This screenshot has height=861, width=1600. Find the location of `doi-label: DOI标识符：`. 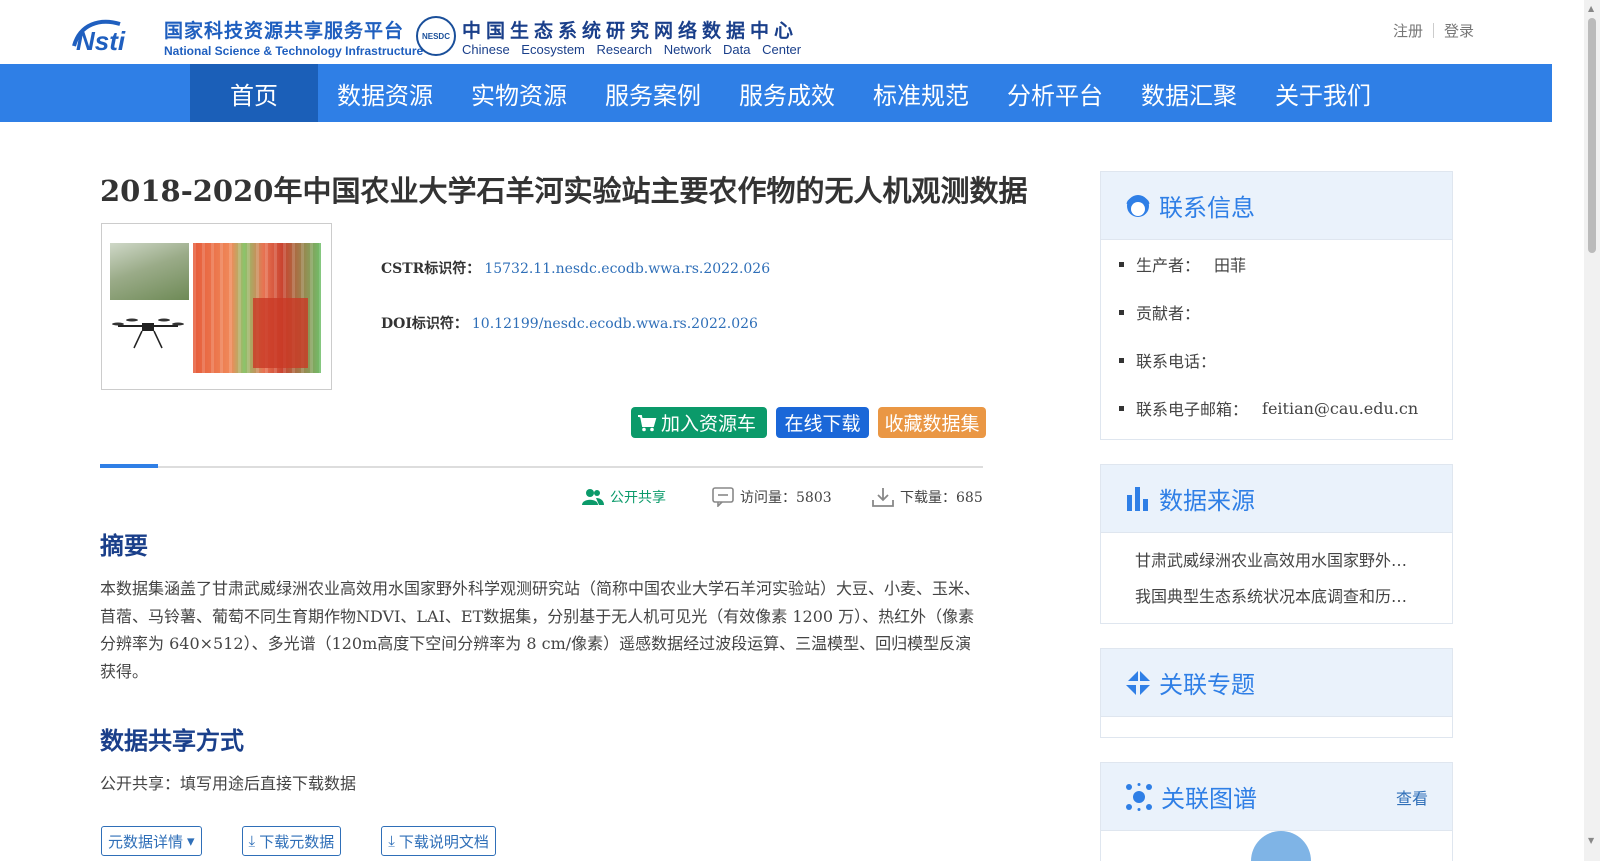

doi-label: DOI标识符： is located at coordinates (424, 324).